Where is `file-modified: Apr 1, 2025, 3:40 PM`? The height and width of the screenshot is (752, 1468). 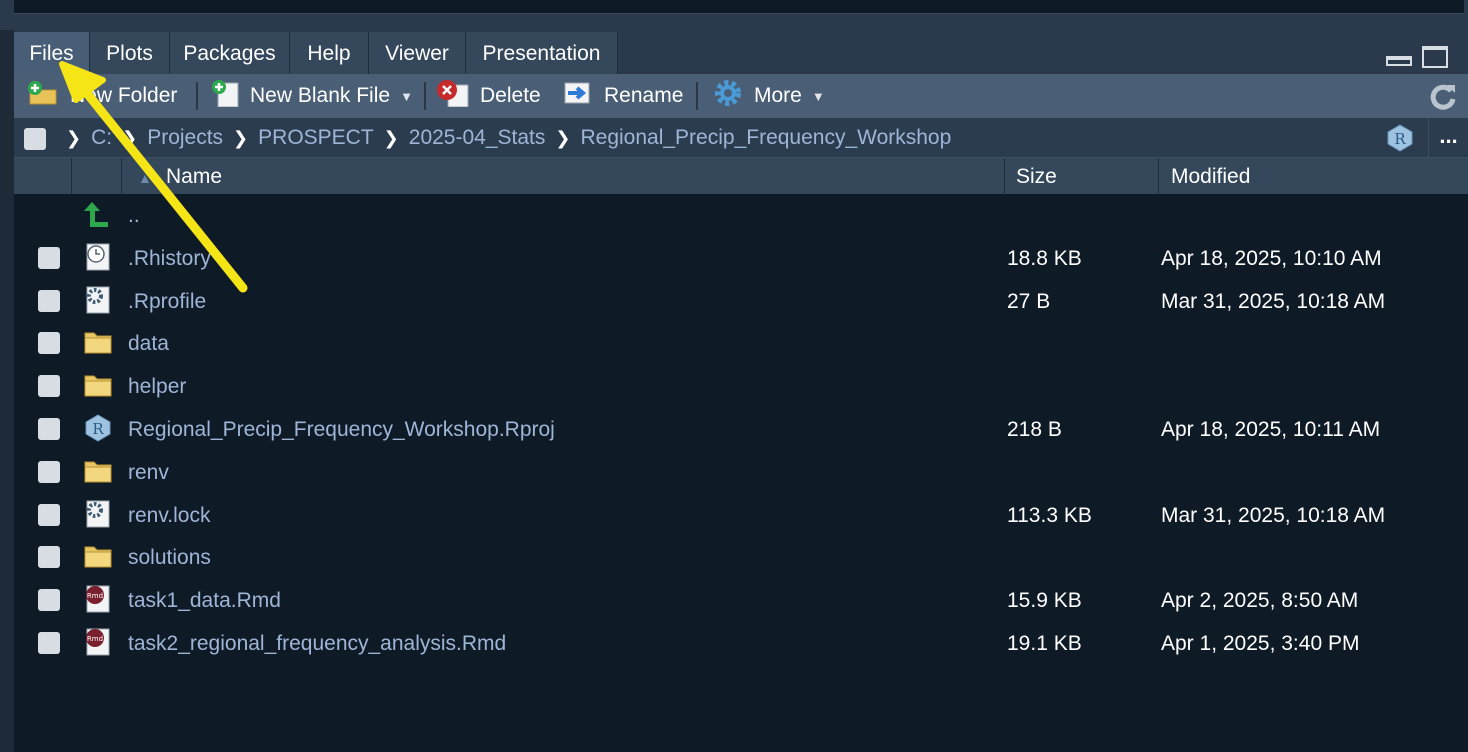
file-modified: Apr 1, 2025, 3:40 PM is located at coordinates (1260, 643).